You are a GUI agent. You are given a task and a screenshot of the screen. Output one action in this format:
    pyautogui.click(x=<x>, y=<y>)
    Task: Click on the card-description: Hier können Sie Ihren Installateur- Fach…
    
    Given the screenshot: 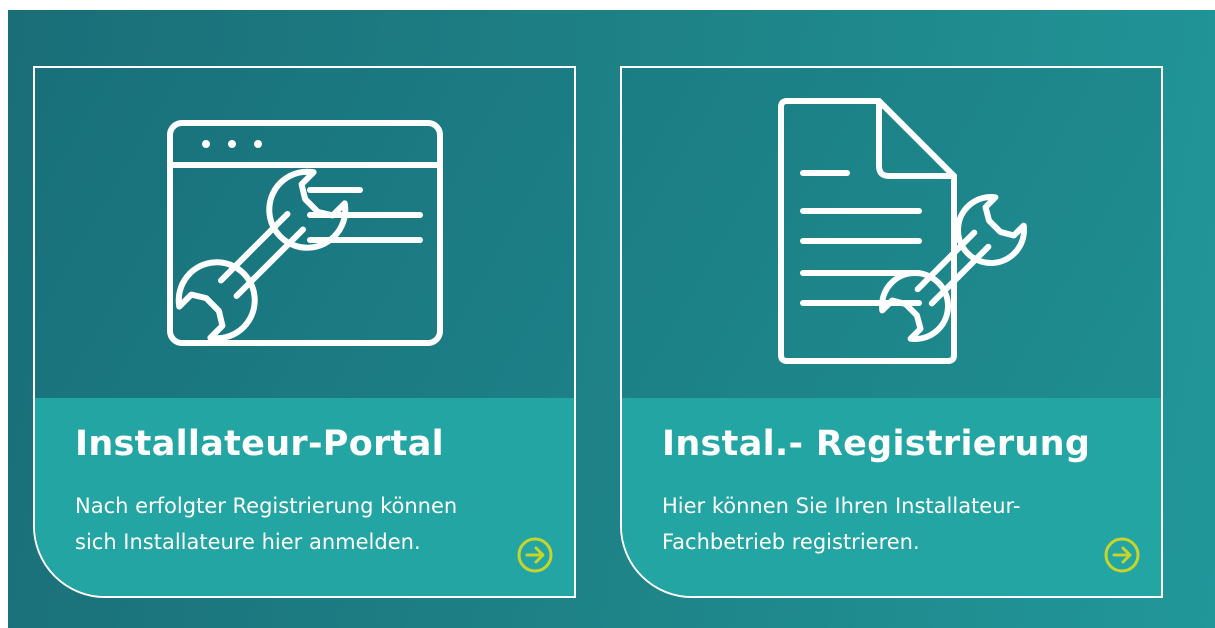 What is the action you would take?
    pyautogui.click(x=892, y=524)
    